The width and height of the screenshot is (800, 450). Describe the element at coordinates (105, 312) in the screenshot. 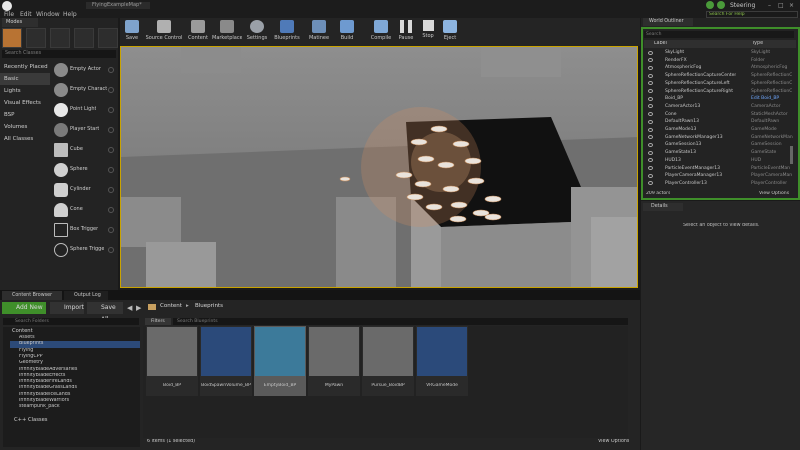

I see `save-all-button: Save All` at that location.